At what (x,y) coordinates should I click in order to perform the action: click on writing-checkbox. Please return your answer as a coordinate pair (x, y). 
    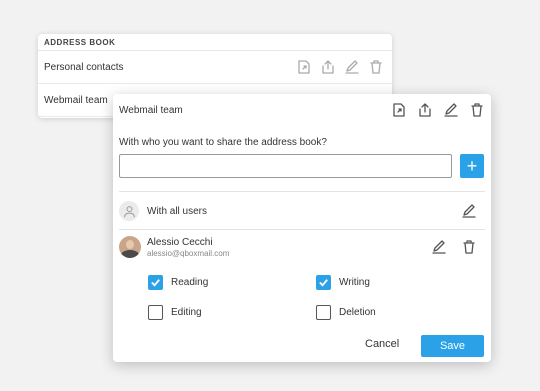
    Looking at the image, I should click on (323, 282).